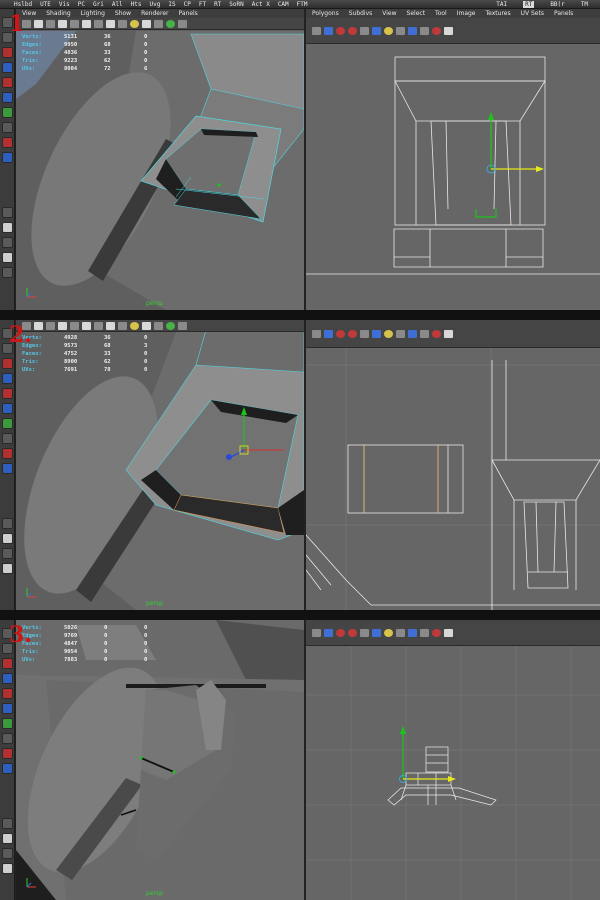  What do you see at coordinates (98, 4) in the screenshot?
I see `shelf-tab: Gri` at bounding box center [98, 4].